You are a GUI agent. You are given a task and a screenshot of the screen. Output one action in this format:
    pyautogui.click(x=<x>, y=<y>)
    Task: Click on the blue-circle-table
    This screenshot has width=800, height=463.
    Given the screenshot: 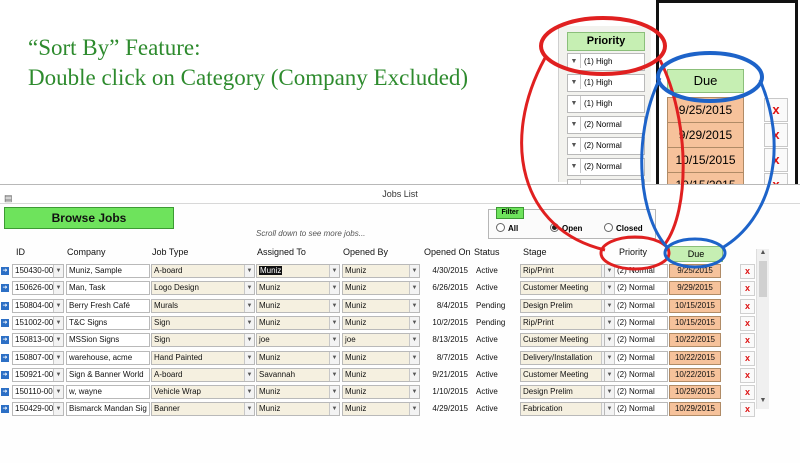 What is the action you would take?
    pyautogui.click(x=695, y=253)
    